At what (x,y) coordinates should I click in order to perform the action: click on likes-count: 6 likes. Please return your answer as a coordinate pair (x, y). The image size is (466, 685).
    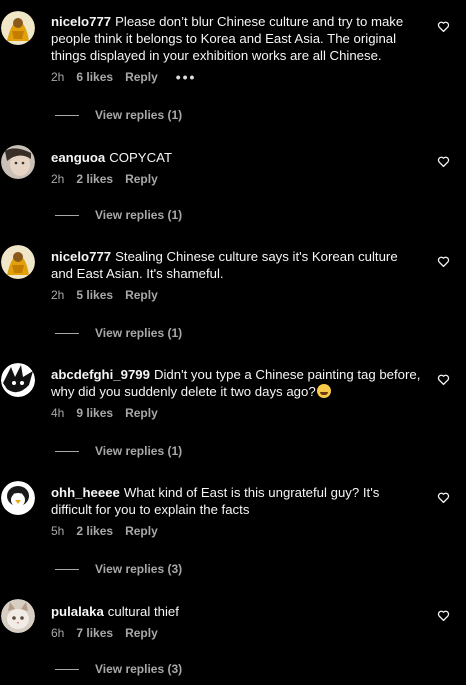
    Looking at the image, I should click on (94, 77).